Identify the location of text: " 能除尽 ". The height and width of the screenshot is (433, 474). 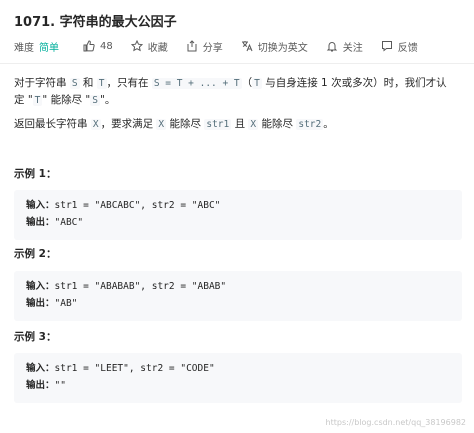
(66, 100).